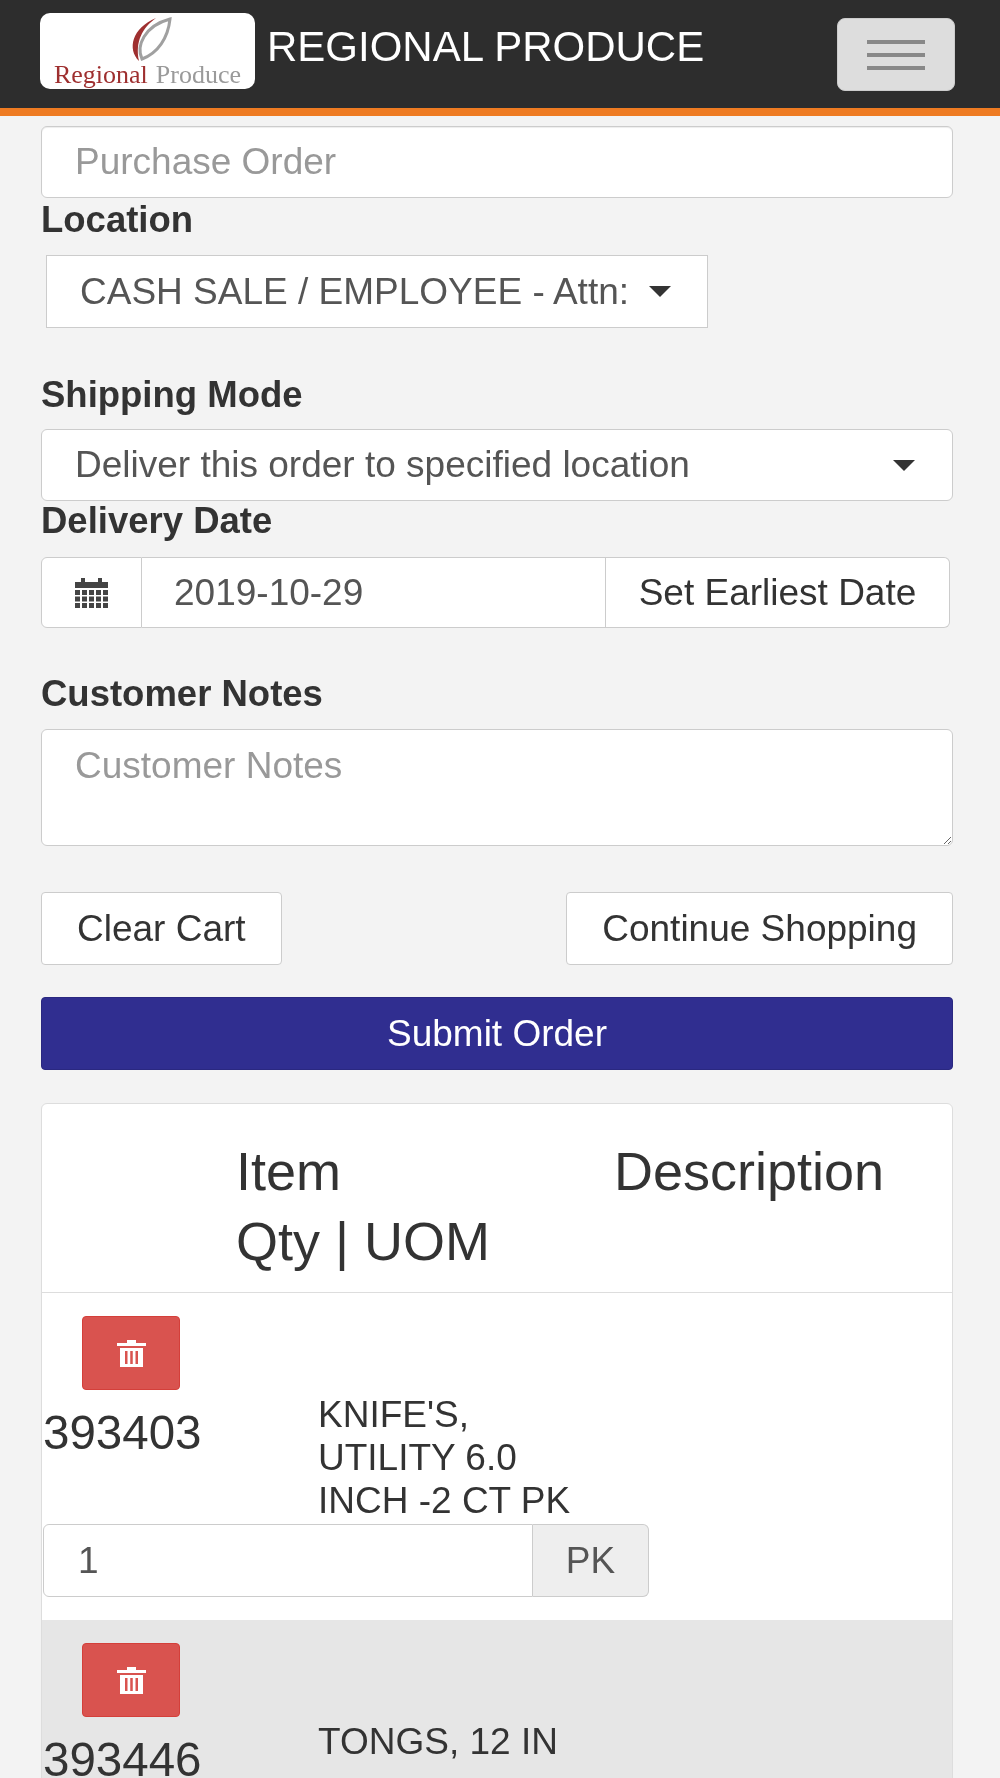 Image resolution: width=1000 pixels, height=1778 pixels. Describe the element at coordinates (161, 928) in the screenshot. I see `clear-cart-button: Clear Cart` at that location.